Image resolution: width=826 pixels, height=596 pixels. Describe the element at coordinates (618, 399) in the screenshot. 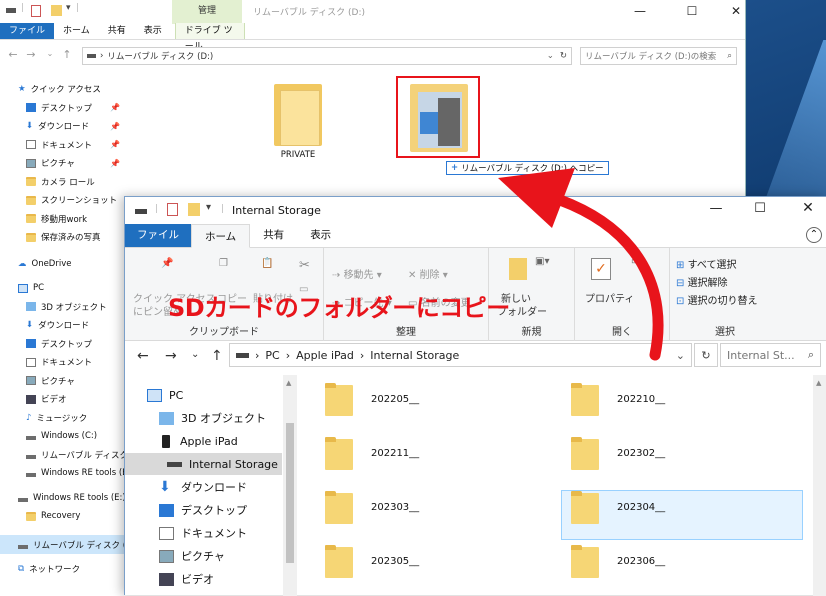

I see `folder-item-202210: 202210__` at that location.